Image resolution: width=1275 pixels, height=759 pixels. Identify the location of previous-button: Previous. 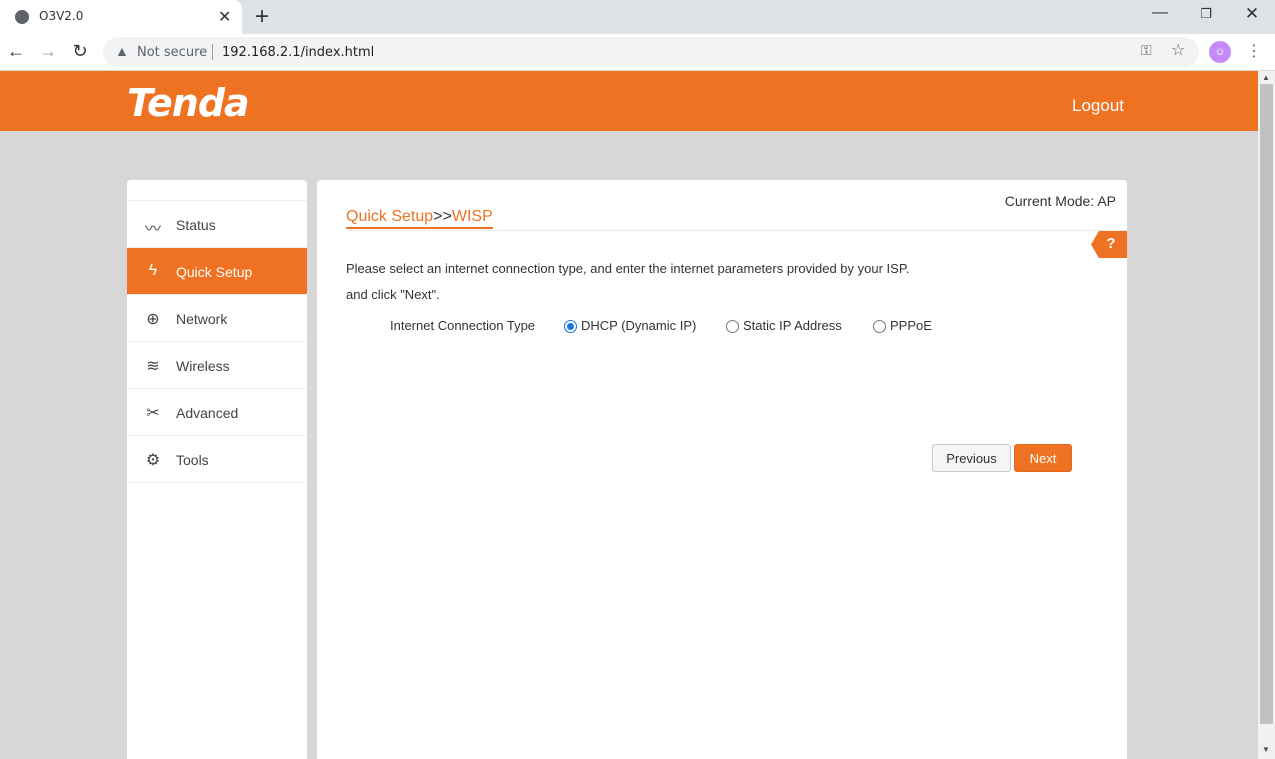
(971, 458).